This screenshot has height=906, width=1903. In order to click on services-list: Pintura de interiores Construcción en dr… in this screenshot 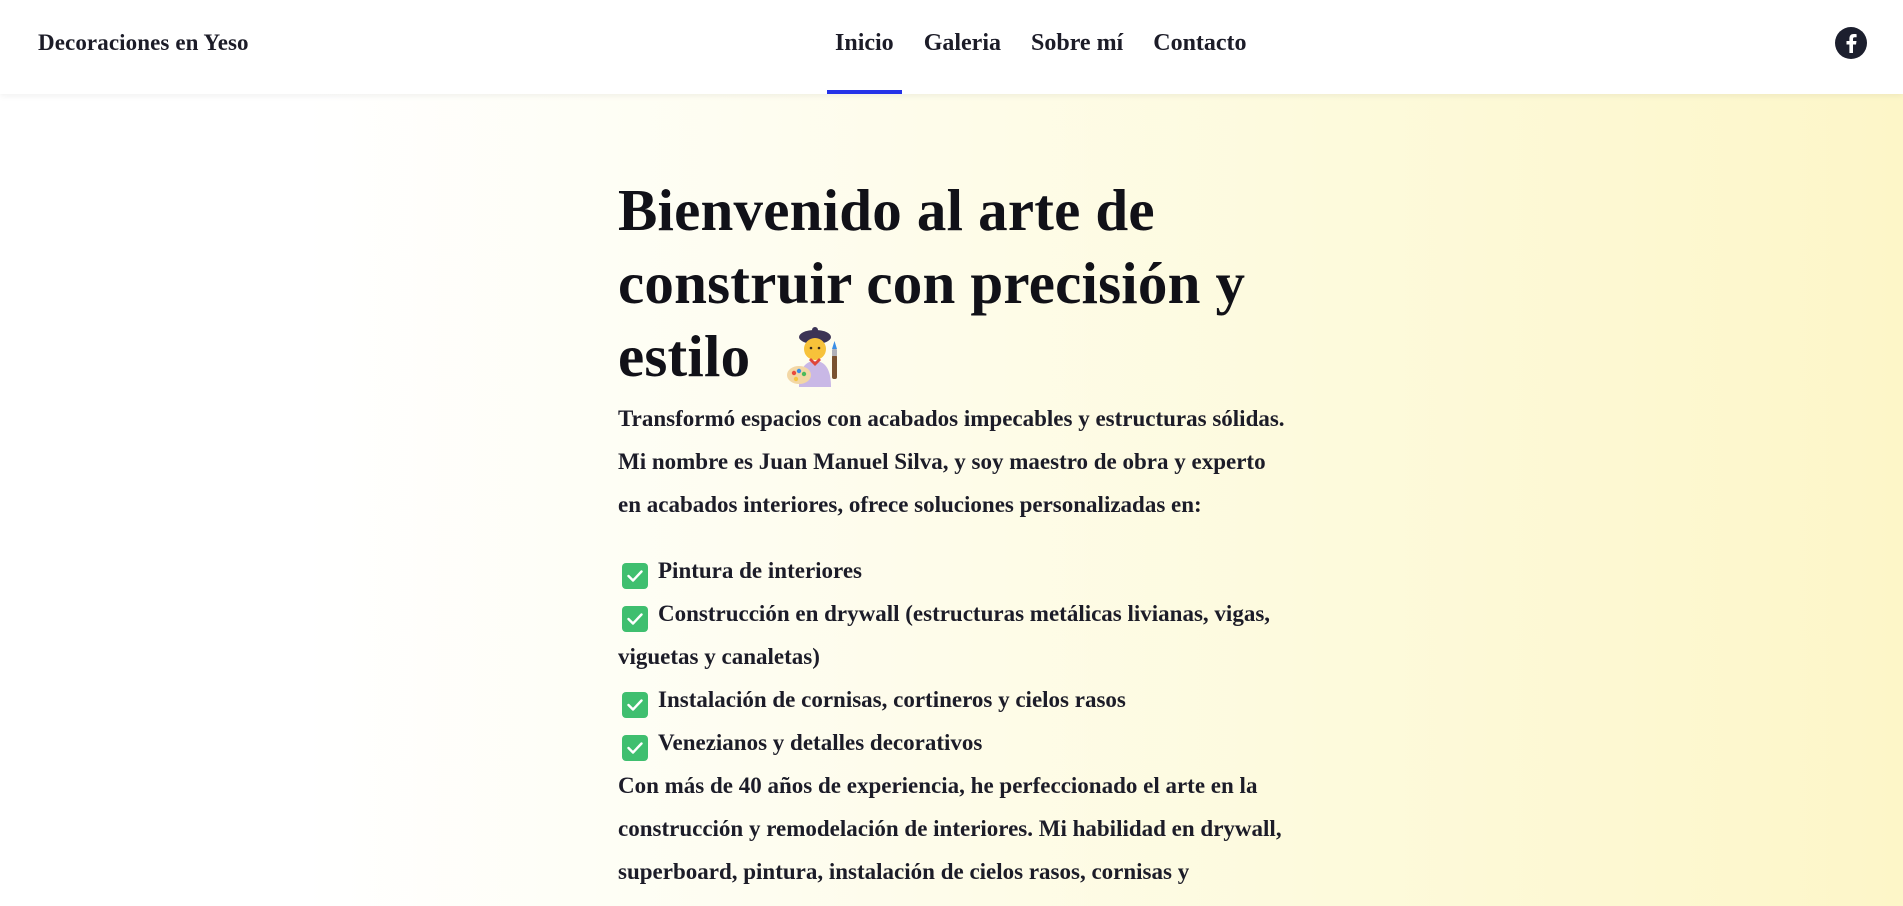, I will do `click(958, 656)`.